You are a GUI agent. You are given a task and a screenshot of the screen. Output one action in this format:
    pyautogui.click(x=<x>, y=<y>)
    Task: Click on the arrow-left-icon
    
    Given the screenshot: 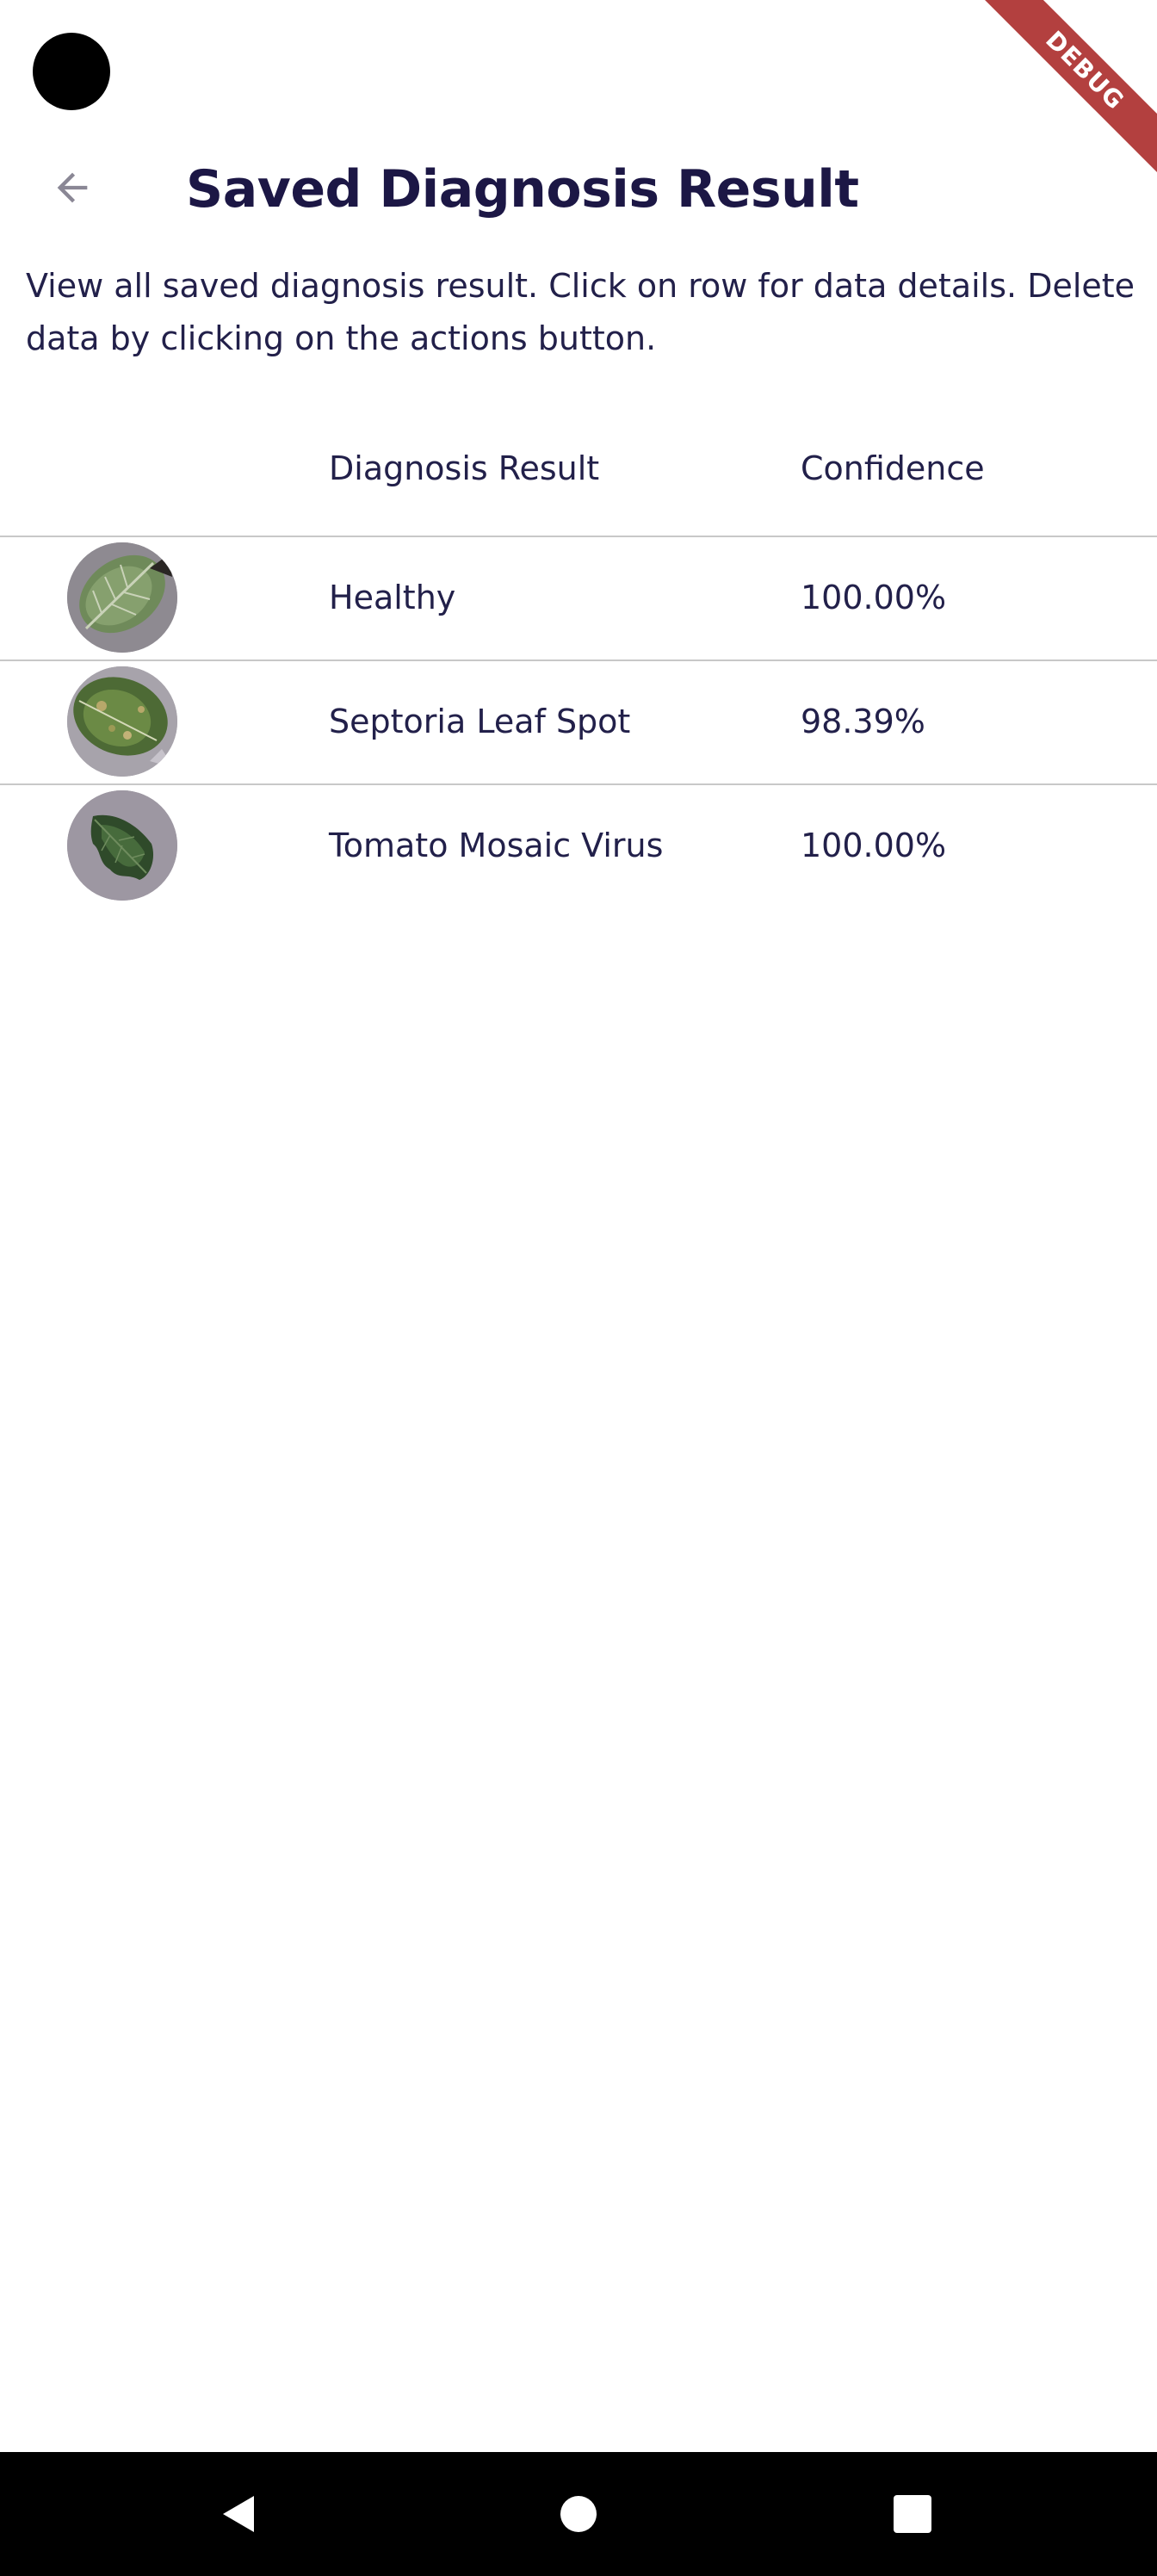 What is the action you would take?
    pyautogui.click(x=72, y=187)
    